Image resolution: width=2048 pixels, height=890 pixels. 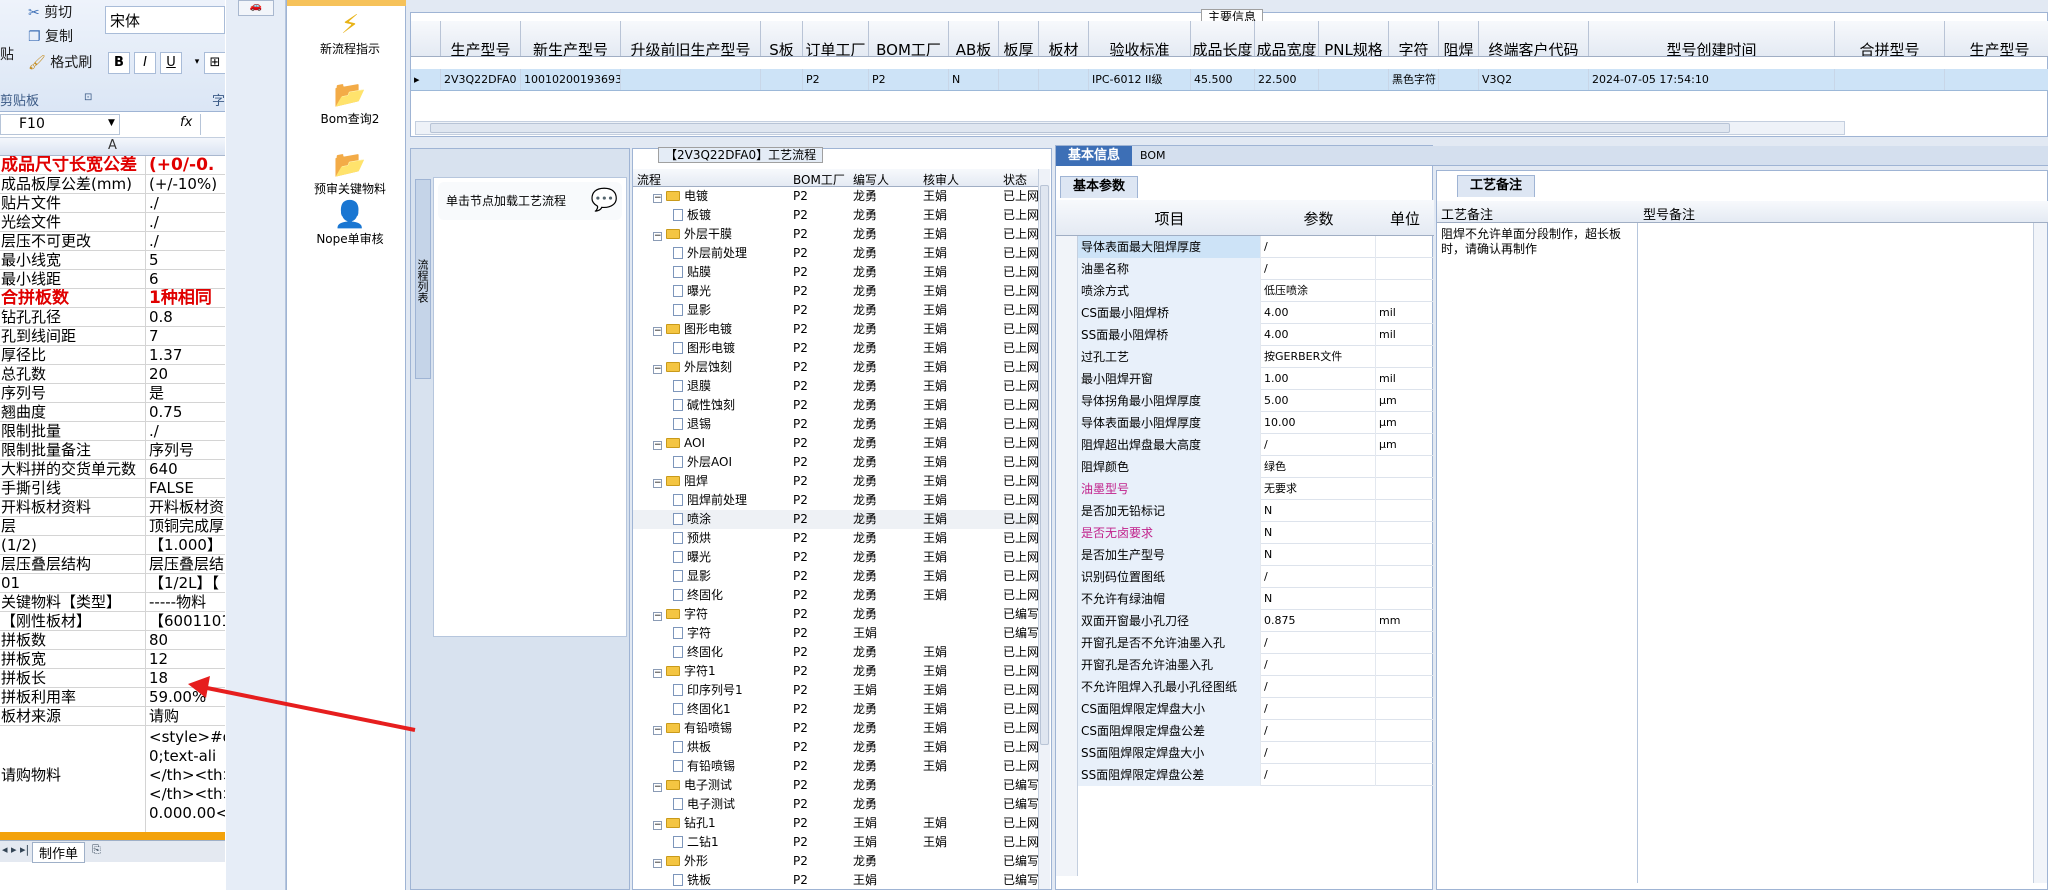 What do you see at coordinates (1169, 401) in the screenshot?
I see `param-item: 导体拐角最小阻焊厚度` at bounding box center [1169, 401].